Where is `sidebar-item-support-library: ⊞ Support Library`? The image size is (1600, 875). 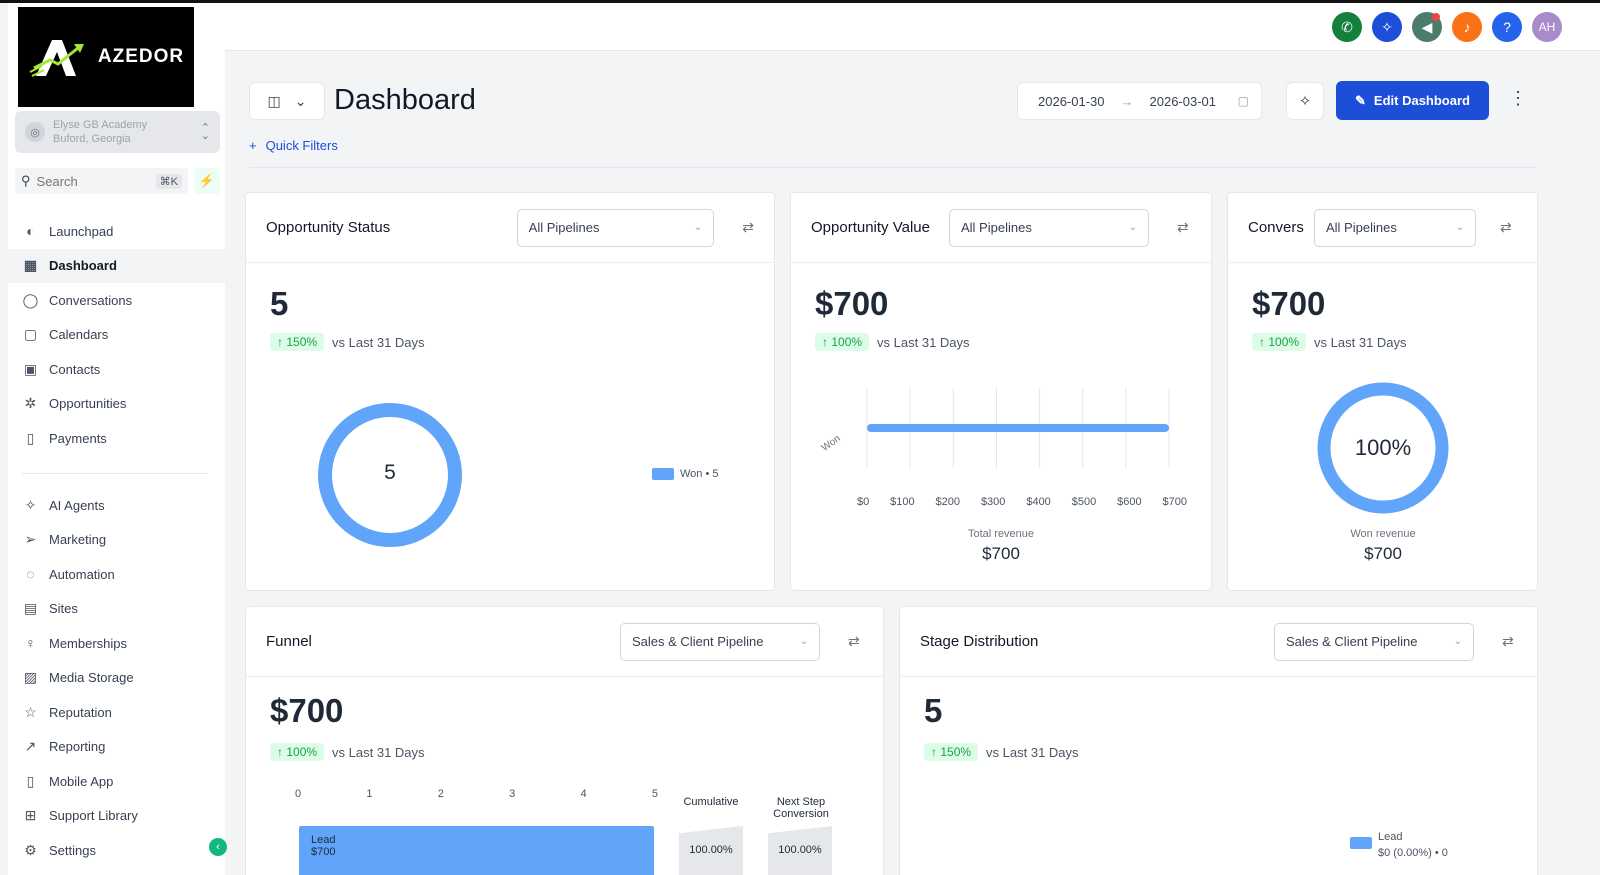
sidebar-item-support-library: ⊞ Support Library is located at coordinates (116, 816).